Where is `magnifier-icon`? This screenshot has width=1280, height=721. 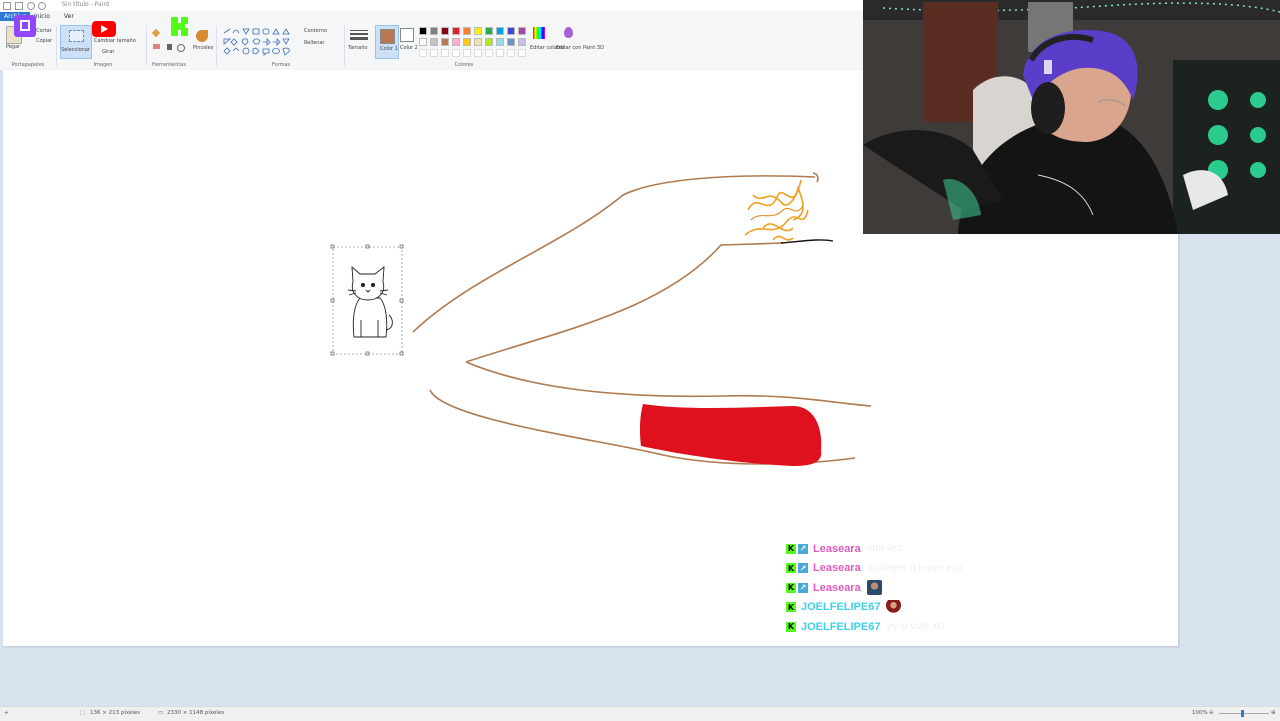
magnifier-icon is located at coordinates (181, 48).